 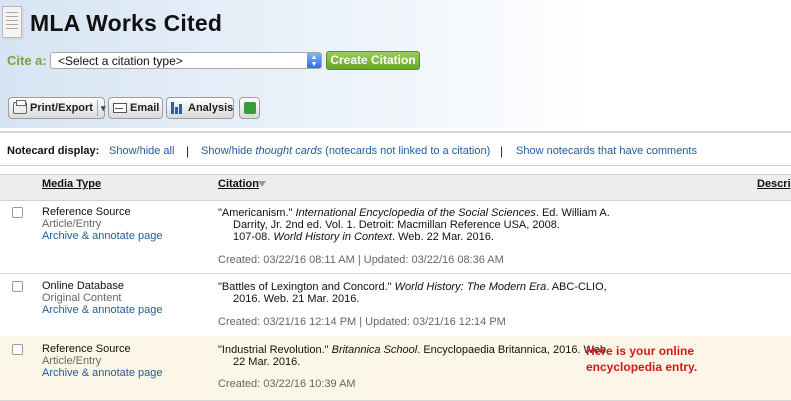 What do you see at coordinates (576, 287) in the screenshot?
I see `citation-text: . ABC-CLIO,` at bounding box center [576, 287].